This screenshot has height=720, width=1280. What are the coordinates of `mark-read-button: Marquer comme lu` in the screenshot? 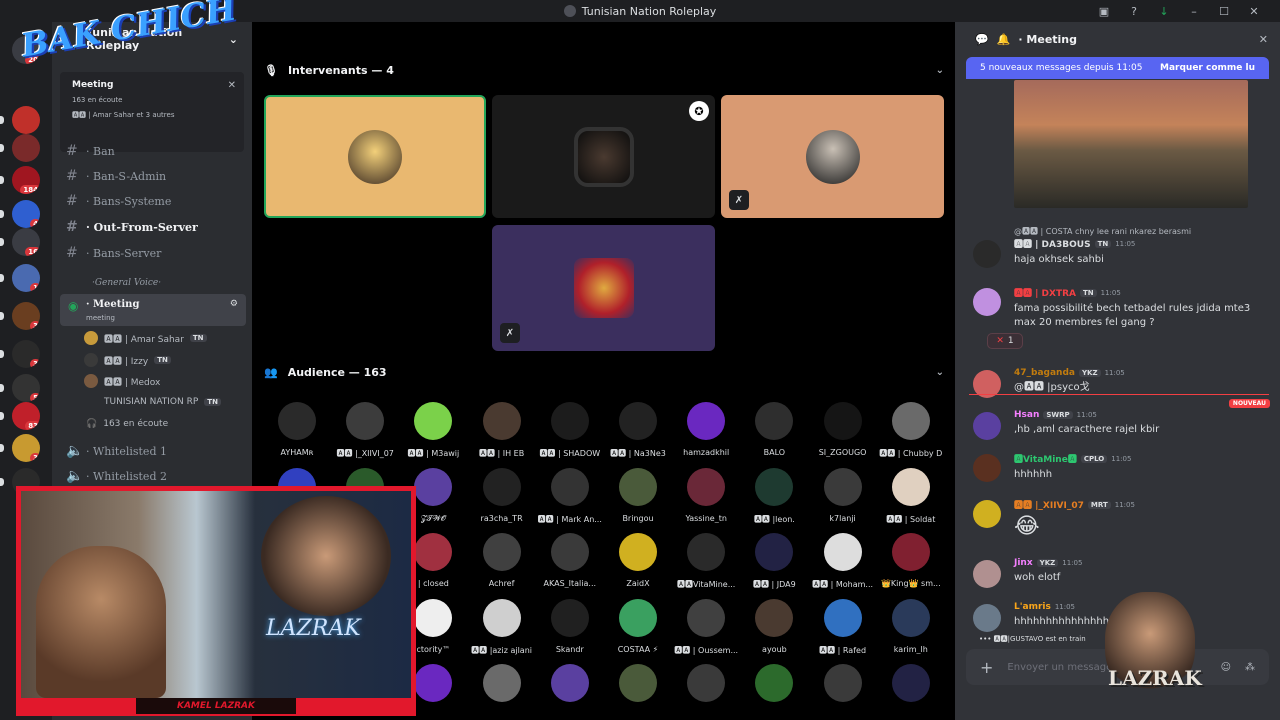 It's located at (1207, 68).